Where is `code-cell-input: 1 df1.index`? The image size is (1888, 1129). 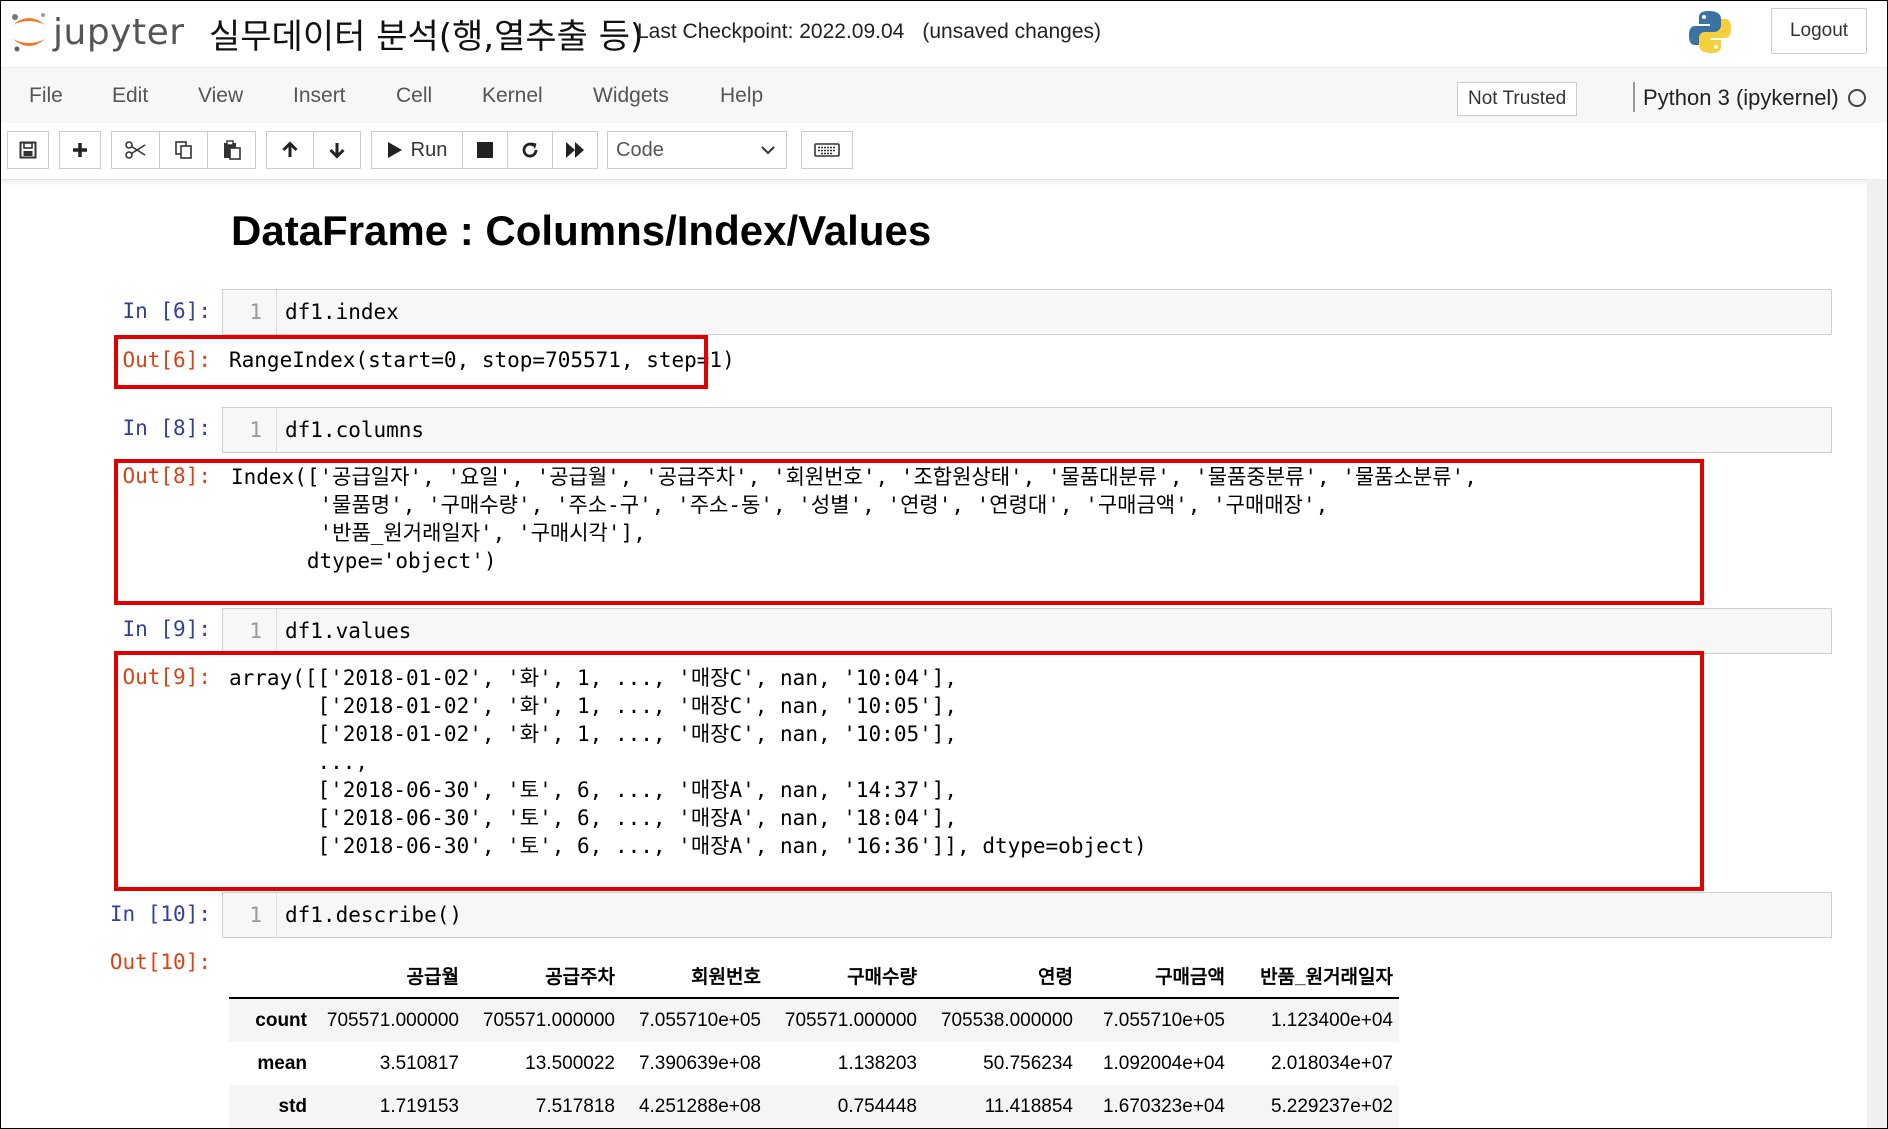
code-cell-input: 1 df1.index is located at coordinates (1027, 312).